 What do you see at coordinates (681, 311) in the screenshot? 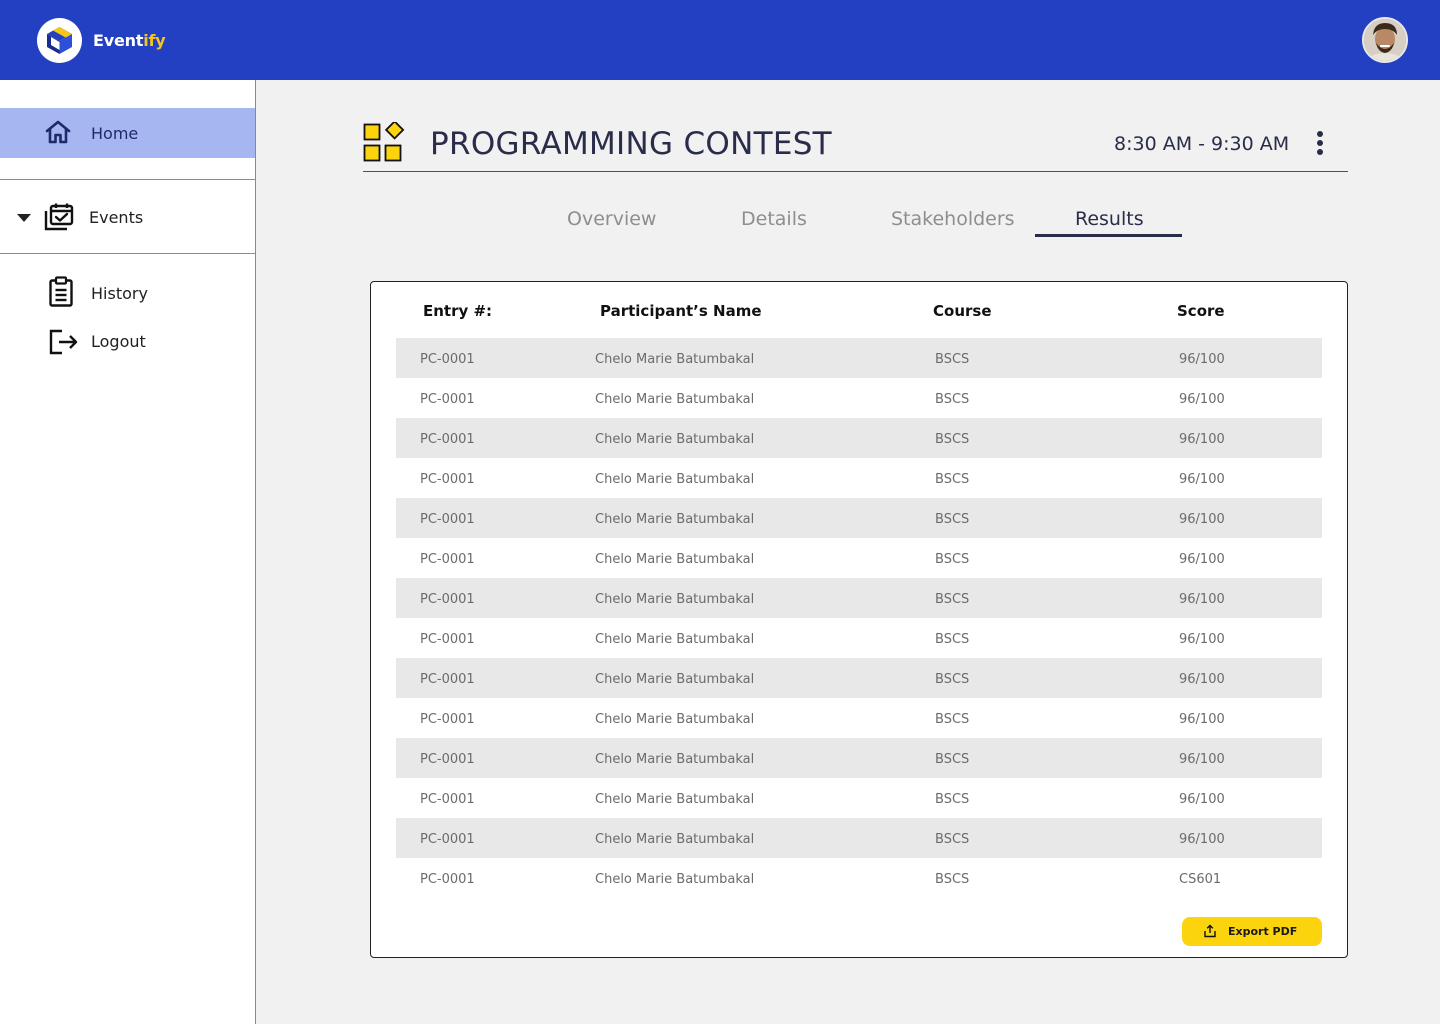
I see `column-header-name: Participant’s Name` at bounding box center [681, 311].